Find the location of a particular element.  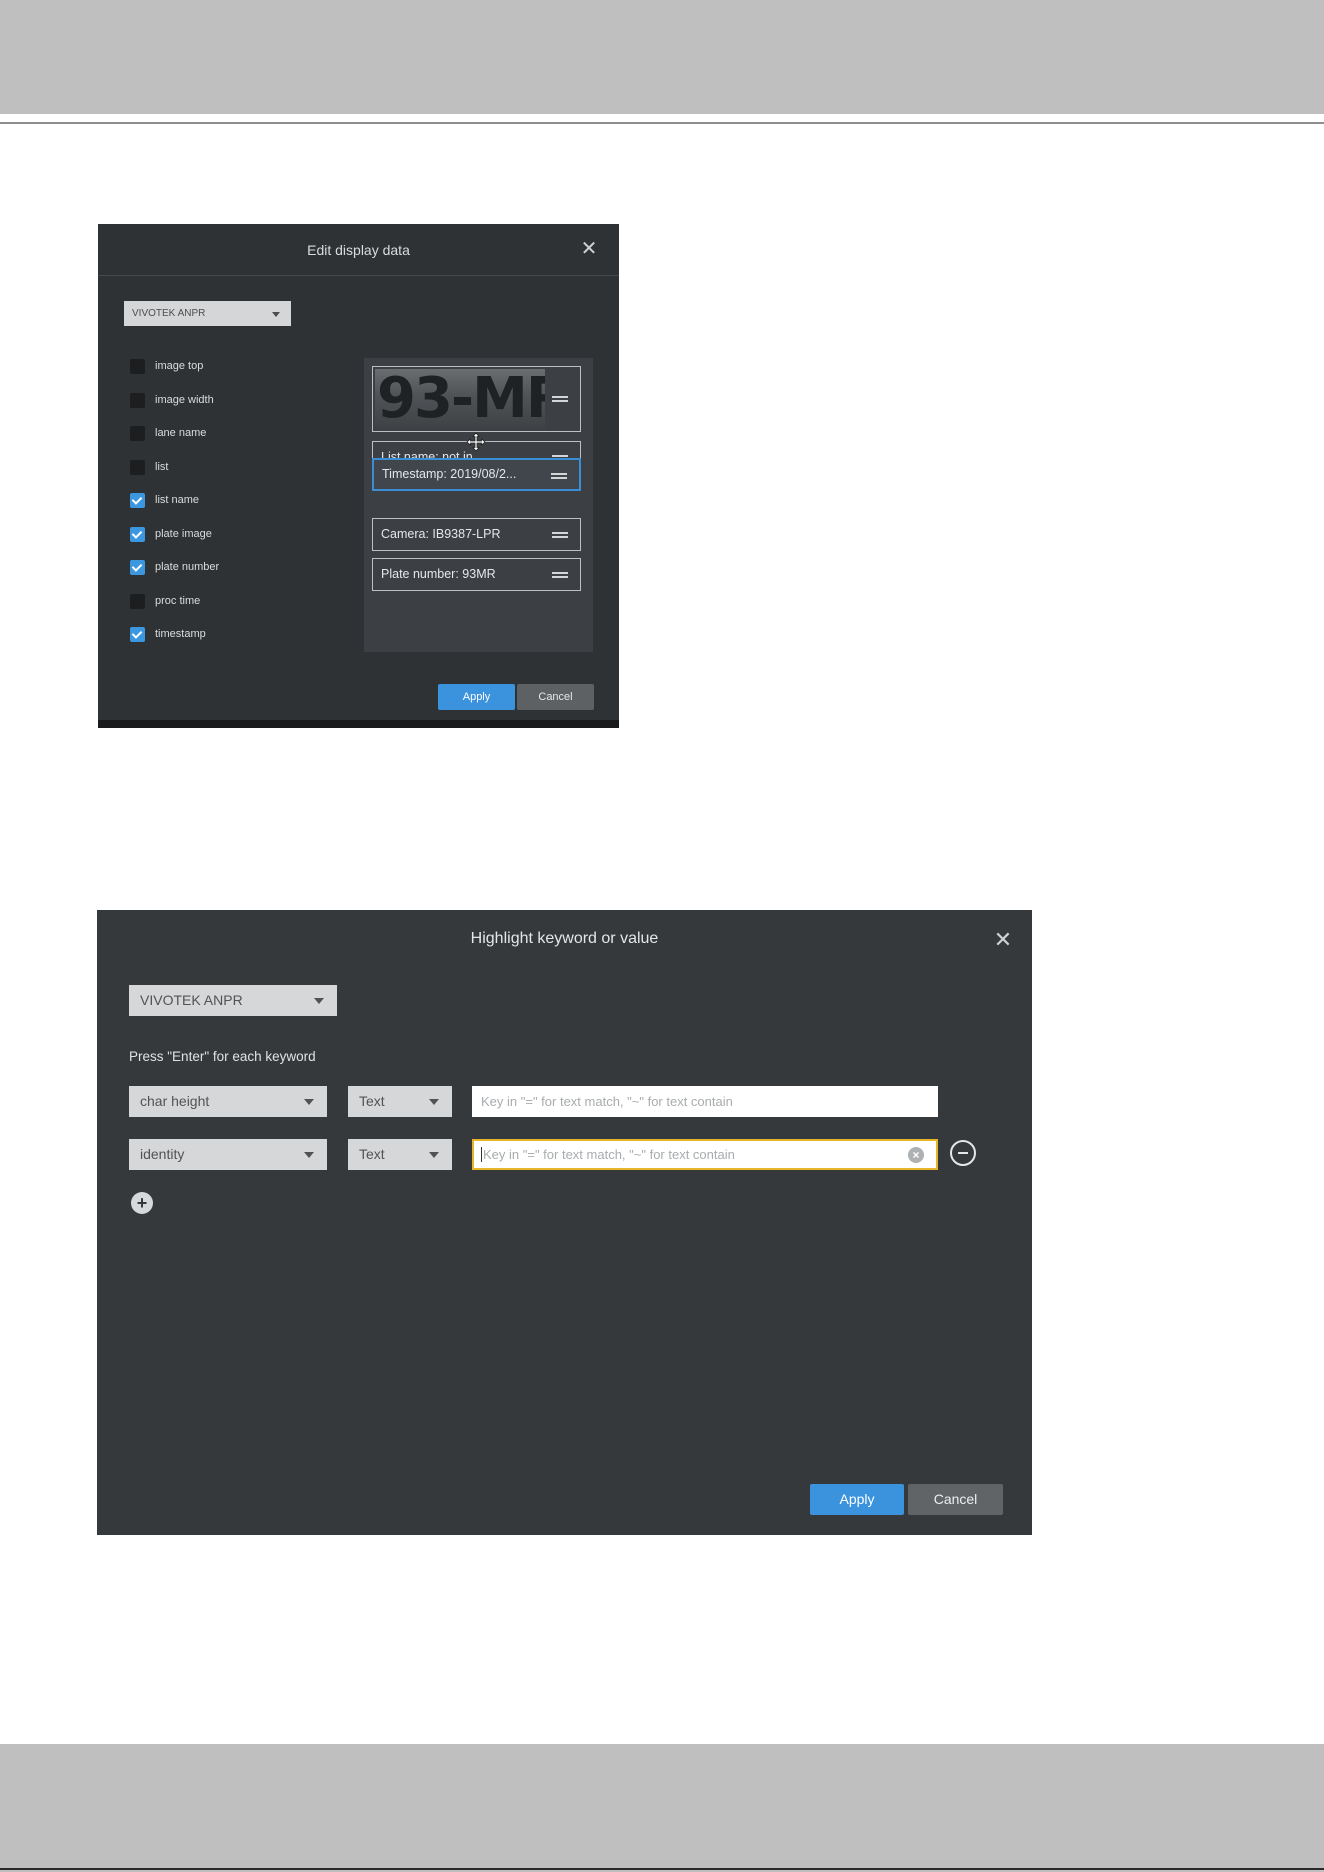

plate-image: 93-MR is located at coordinates (460, 399).